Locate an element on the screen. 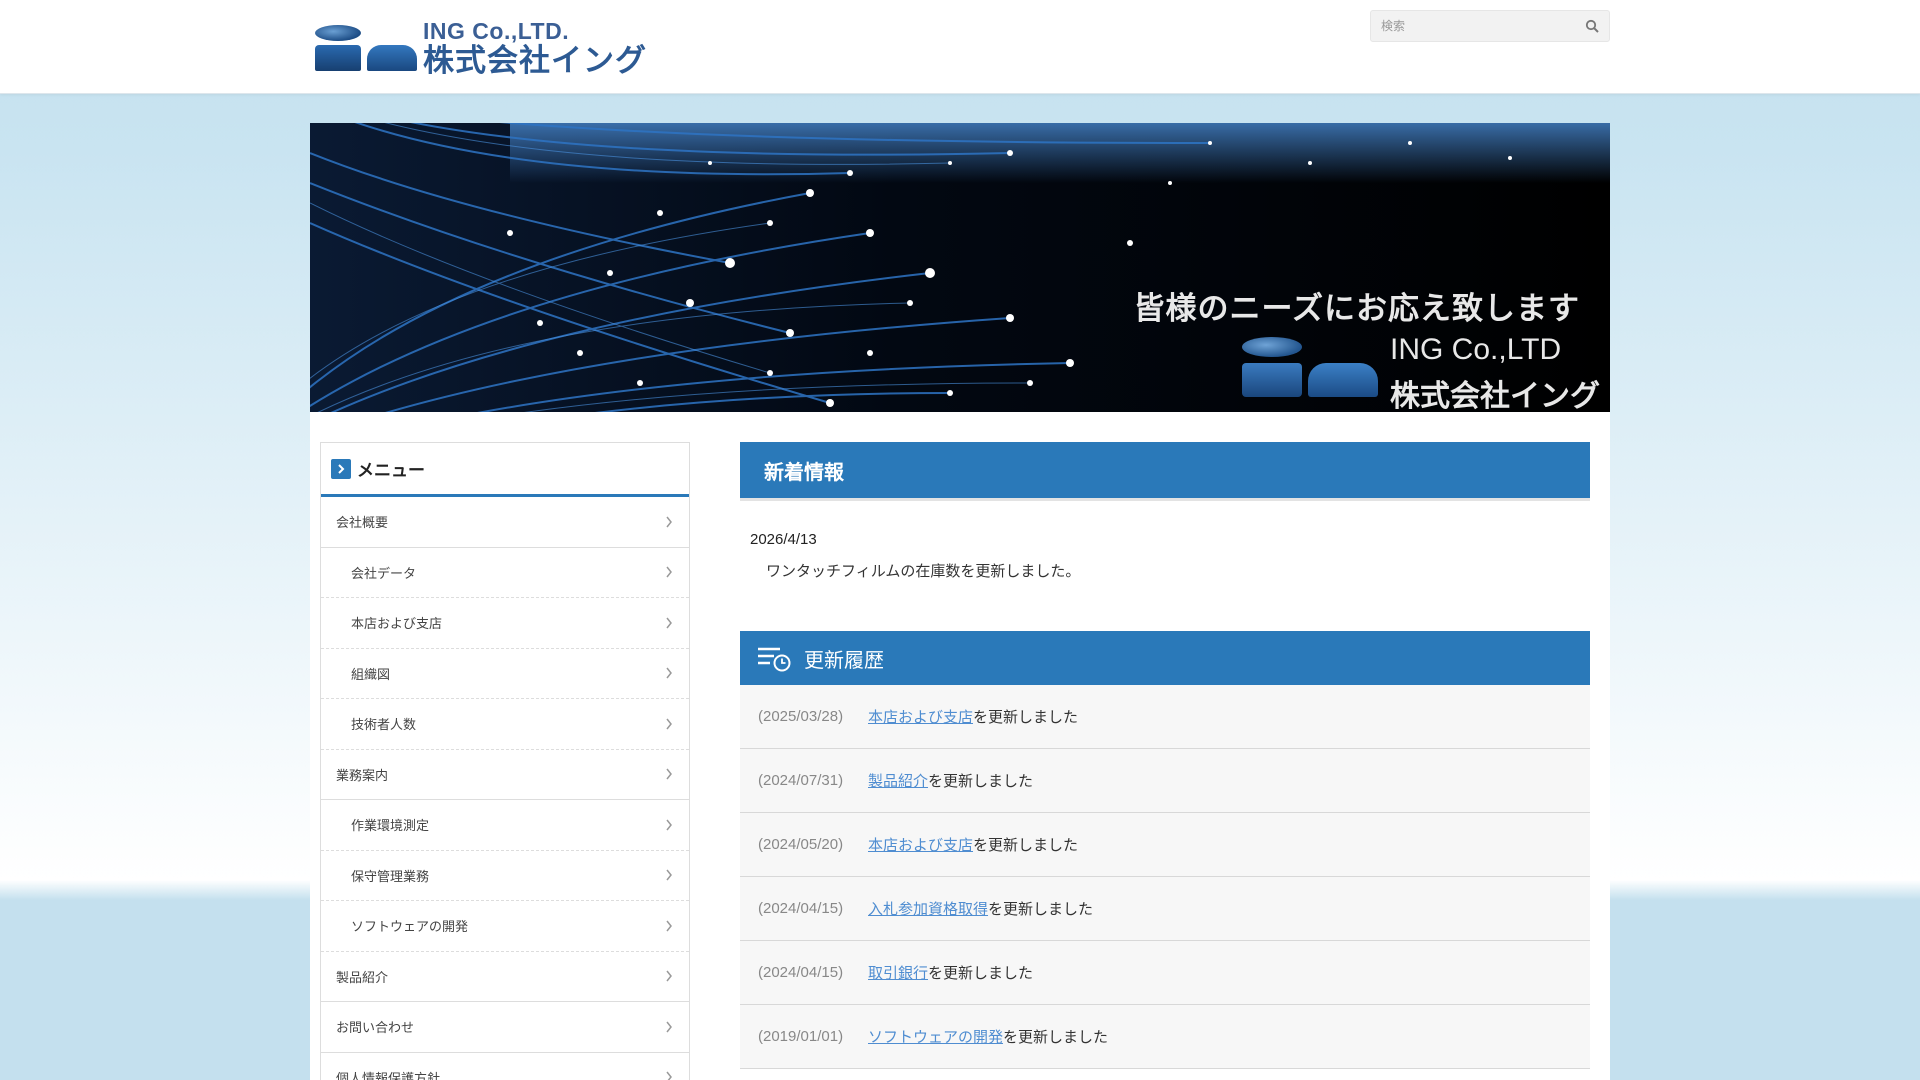  history-date: (2025/03/28) is located at coordinates (801, 716).